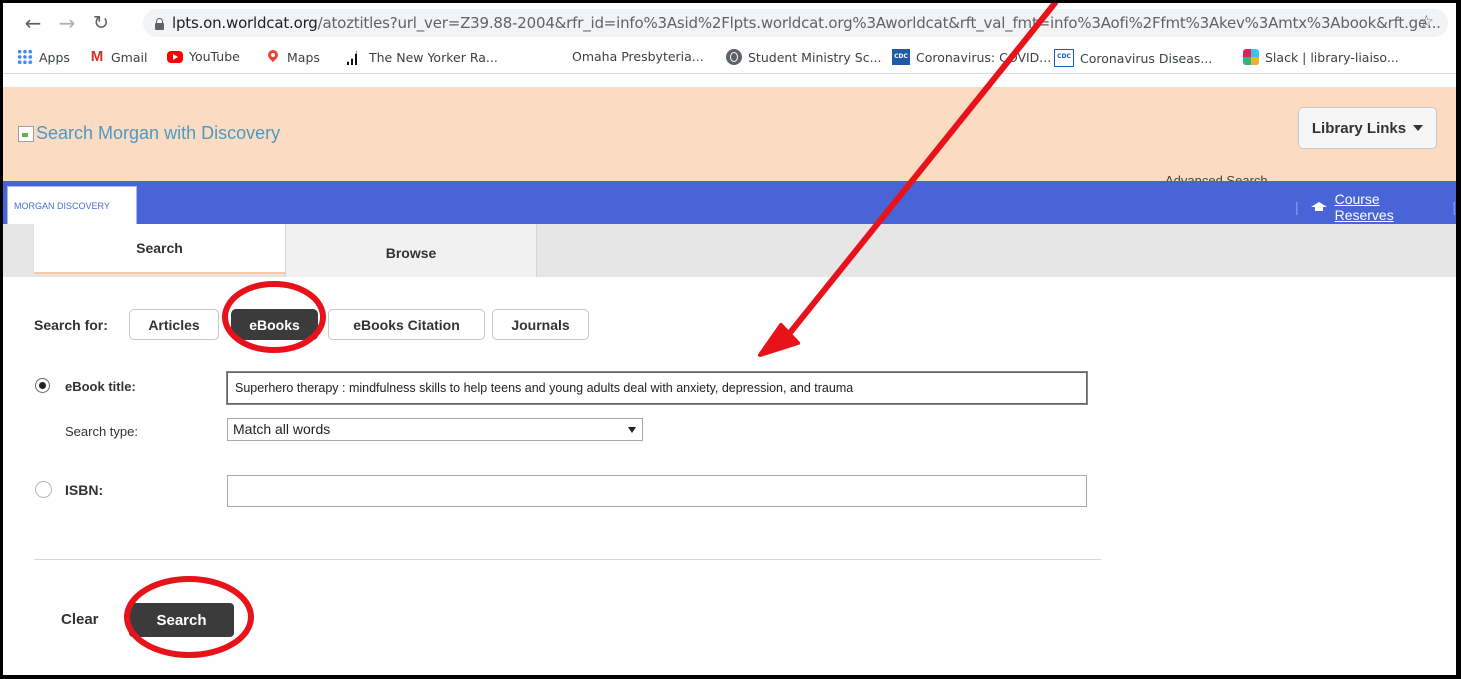 This screenshot has height=679, width=1461. Describe the element at coordinates (159, 23) in the screenshot. I see `lock-icon` at that location.